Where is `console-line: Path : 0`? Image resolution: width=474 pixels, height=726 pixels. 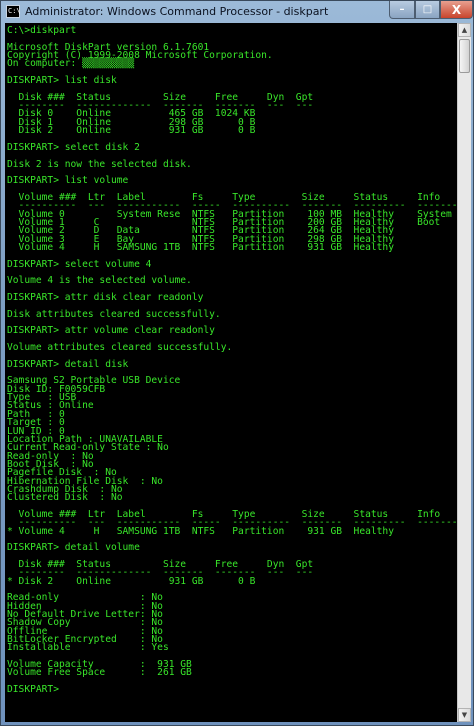 console-line: Path : 0 is located at coordinates (36, 414).